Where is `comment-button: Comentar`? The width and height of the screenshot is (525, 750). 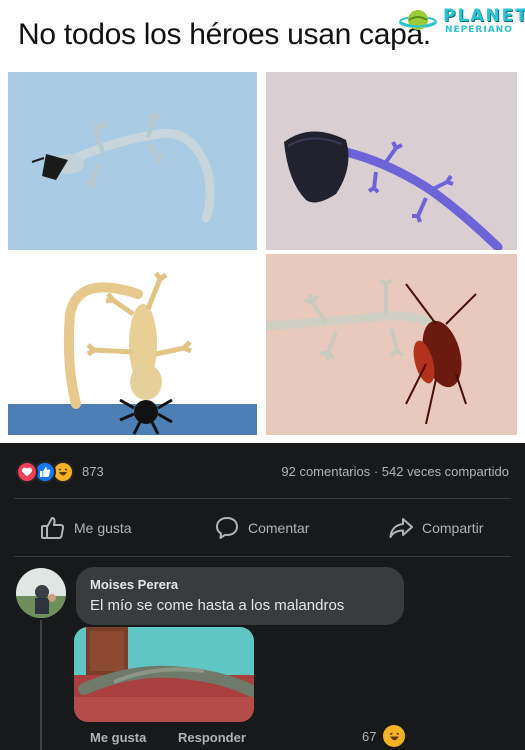
comment-button: Comentar is located at coordinates (261, 528).